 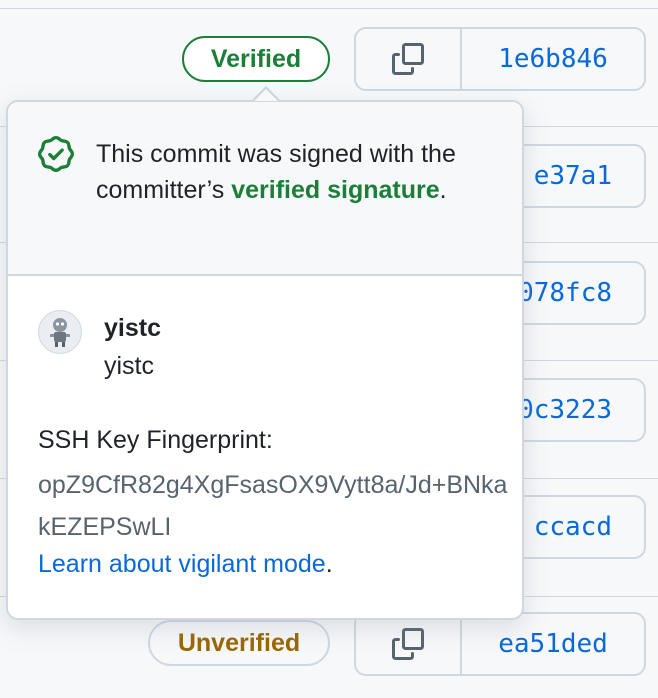 What do you see at coordinates (56, 154) in the screenshot?
I see `shield-check-icon` at bounding box center [56, 154].